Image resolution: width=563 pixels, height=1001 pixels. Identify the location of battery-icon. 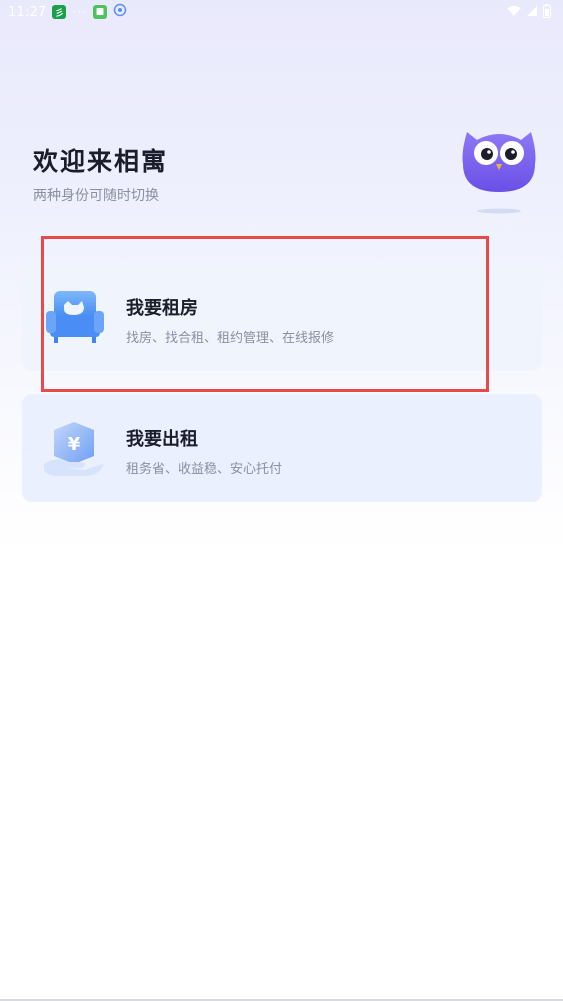
(547, 13).